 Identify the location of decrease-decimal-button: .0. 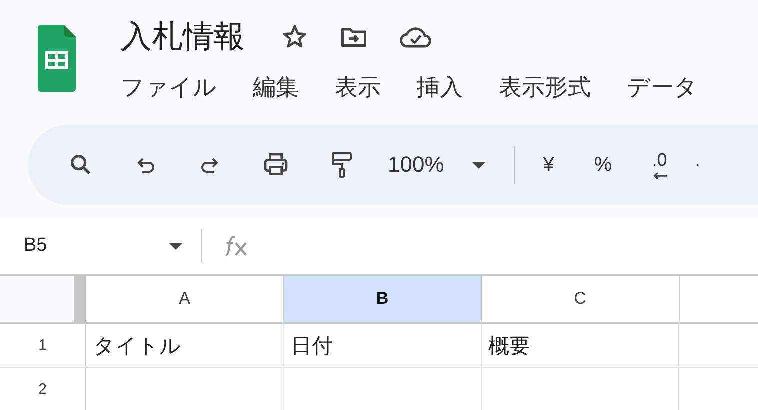
(660, 165).